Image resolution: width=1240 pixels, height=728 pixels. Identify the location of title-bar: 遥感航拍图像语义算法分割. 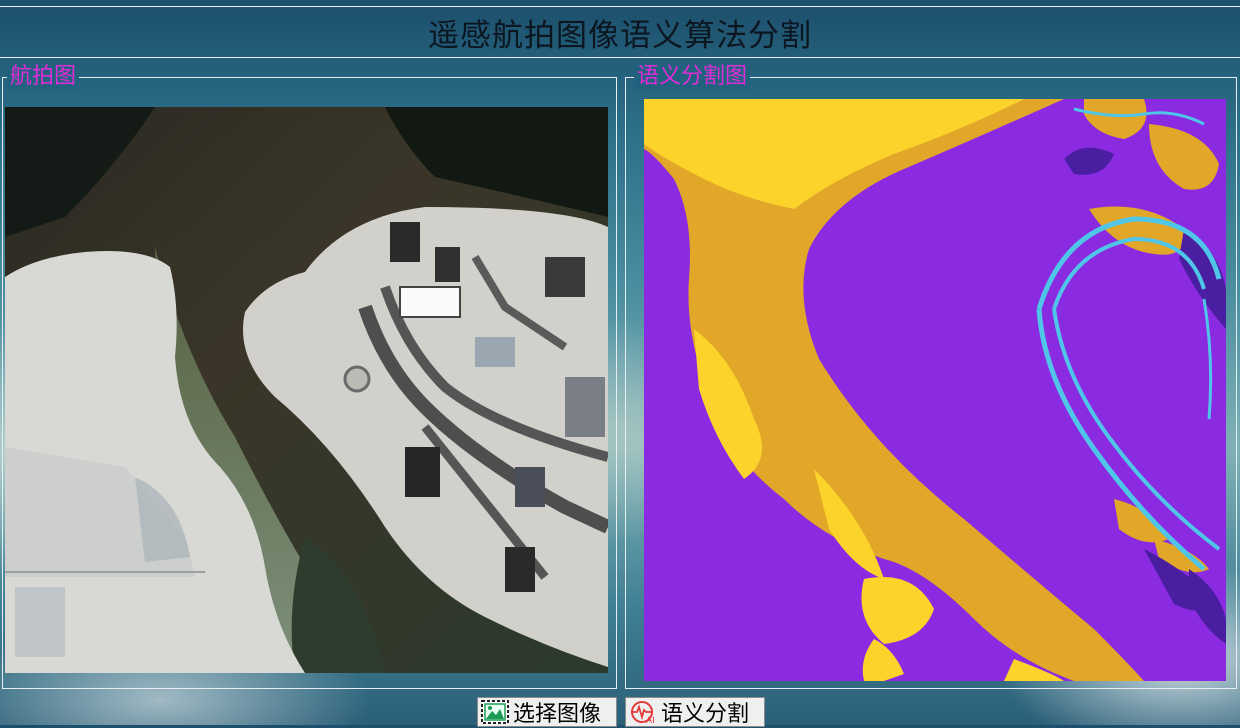
(620, 32).